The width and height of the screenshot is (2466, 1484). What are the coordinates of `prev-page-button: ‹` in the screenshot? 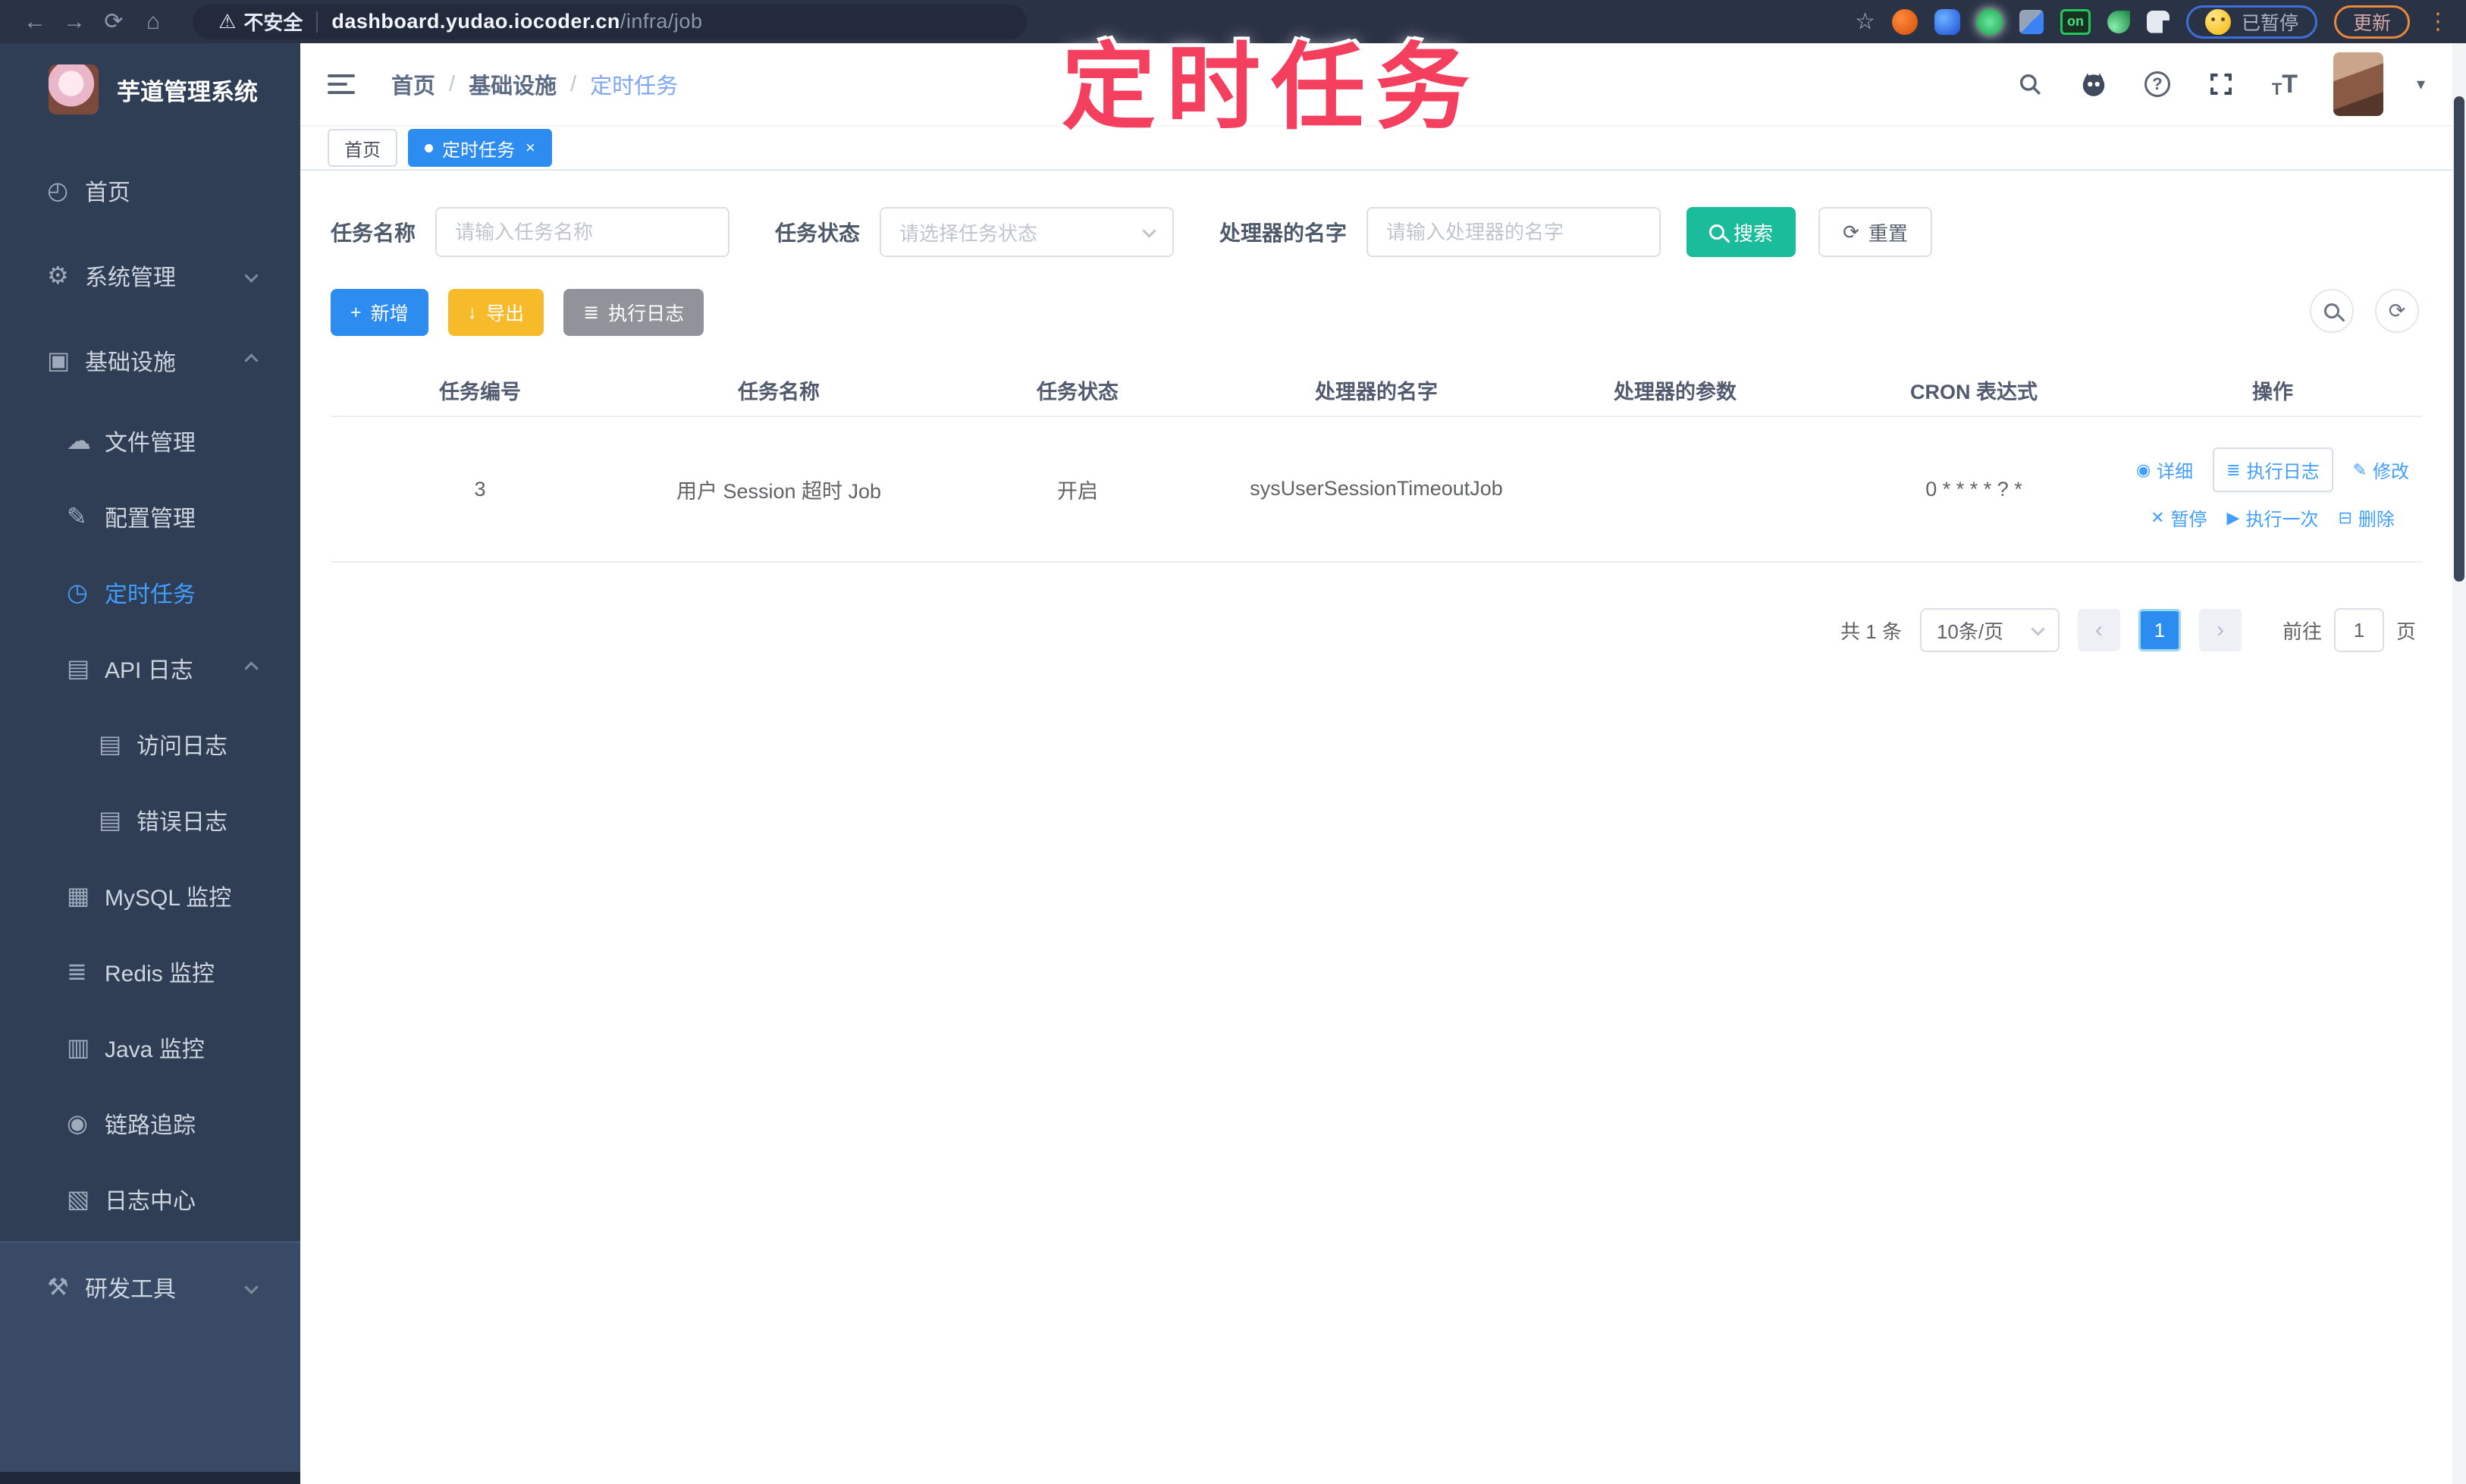 It's located at (2098, 630).